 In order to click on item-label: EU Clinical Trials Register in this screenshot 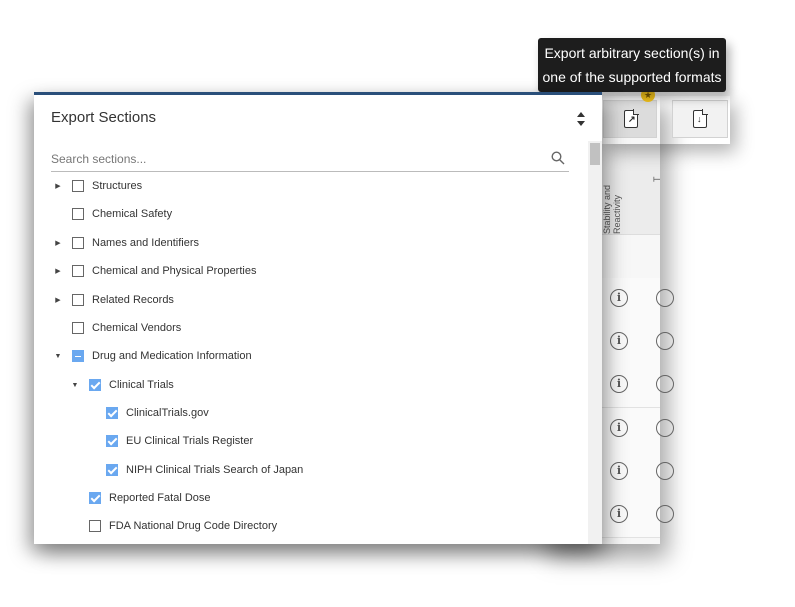, I will do `click(190, 441)`.